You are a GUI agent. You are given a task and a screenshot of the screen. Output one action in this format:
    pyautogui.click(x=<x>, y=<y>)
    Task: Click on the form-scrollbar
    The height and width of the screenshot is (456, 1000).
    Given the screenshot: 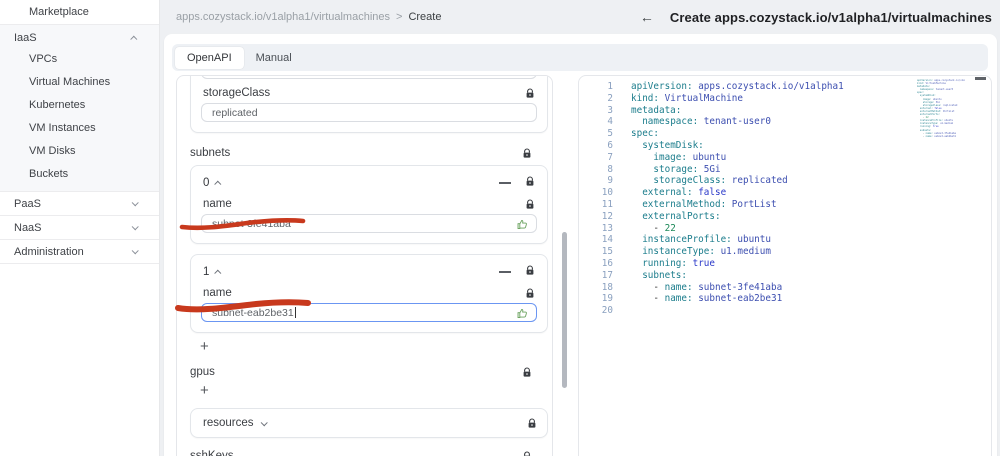 What is the action you would take?
    pyautogui.click(x=564, y=310)
    